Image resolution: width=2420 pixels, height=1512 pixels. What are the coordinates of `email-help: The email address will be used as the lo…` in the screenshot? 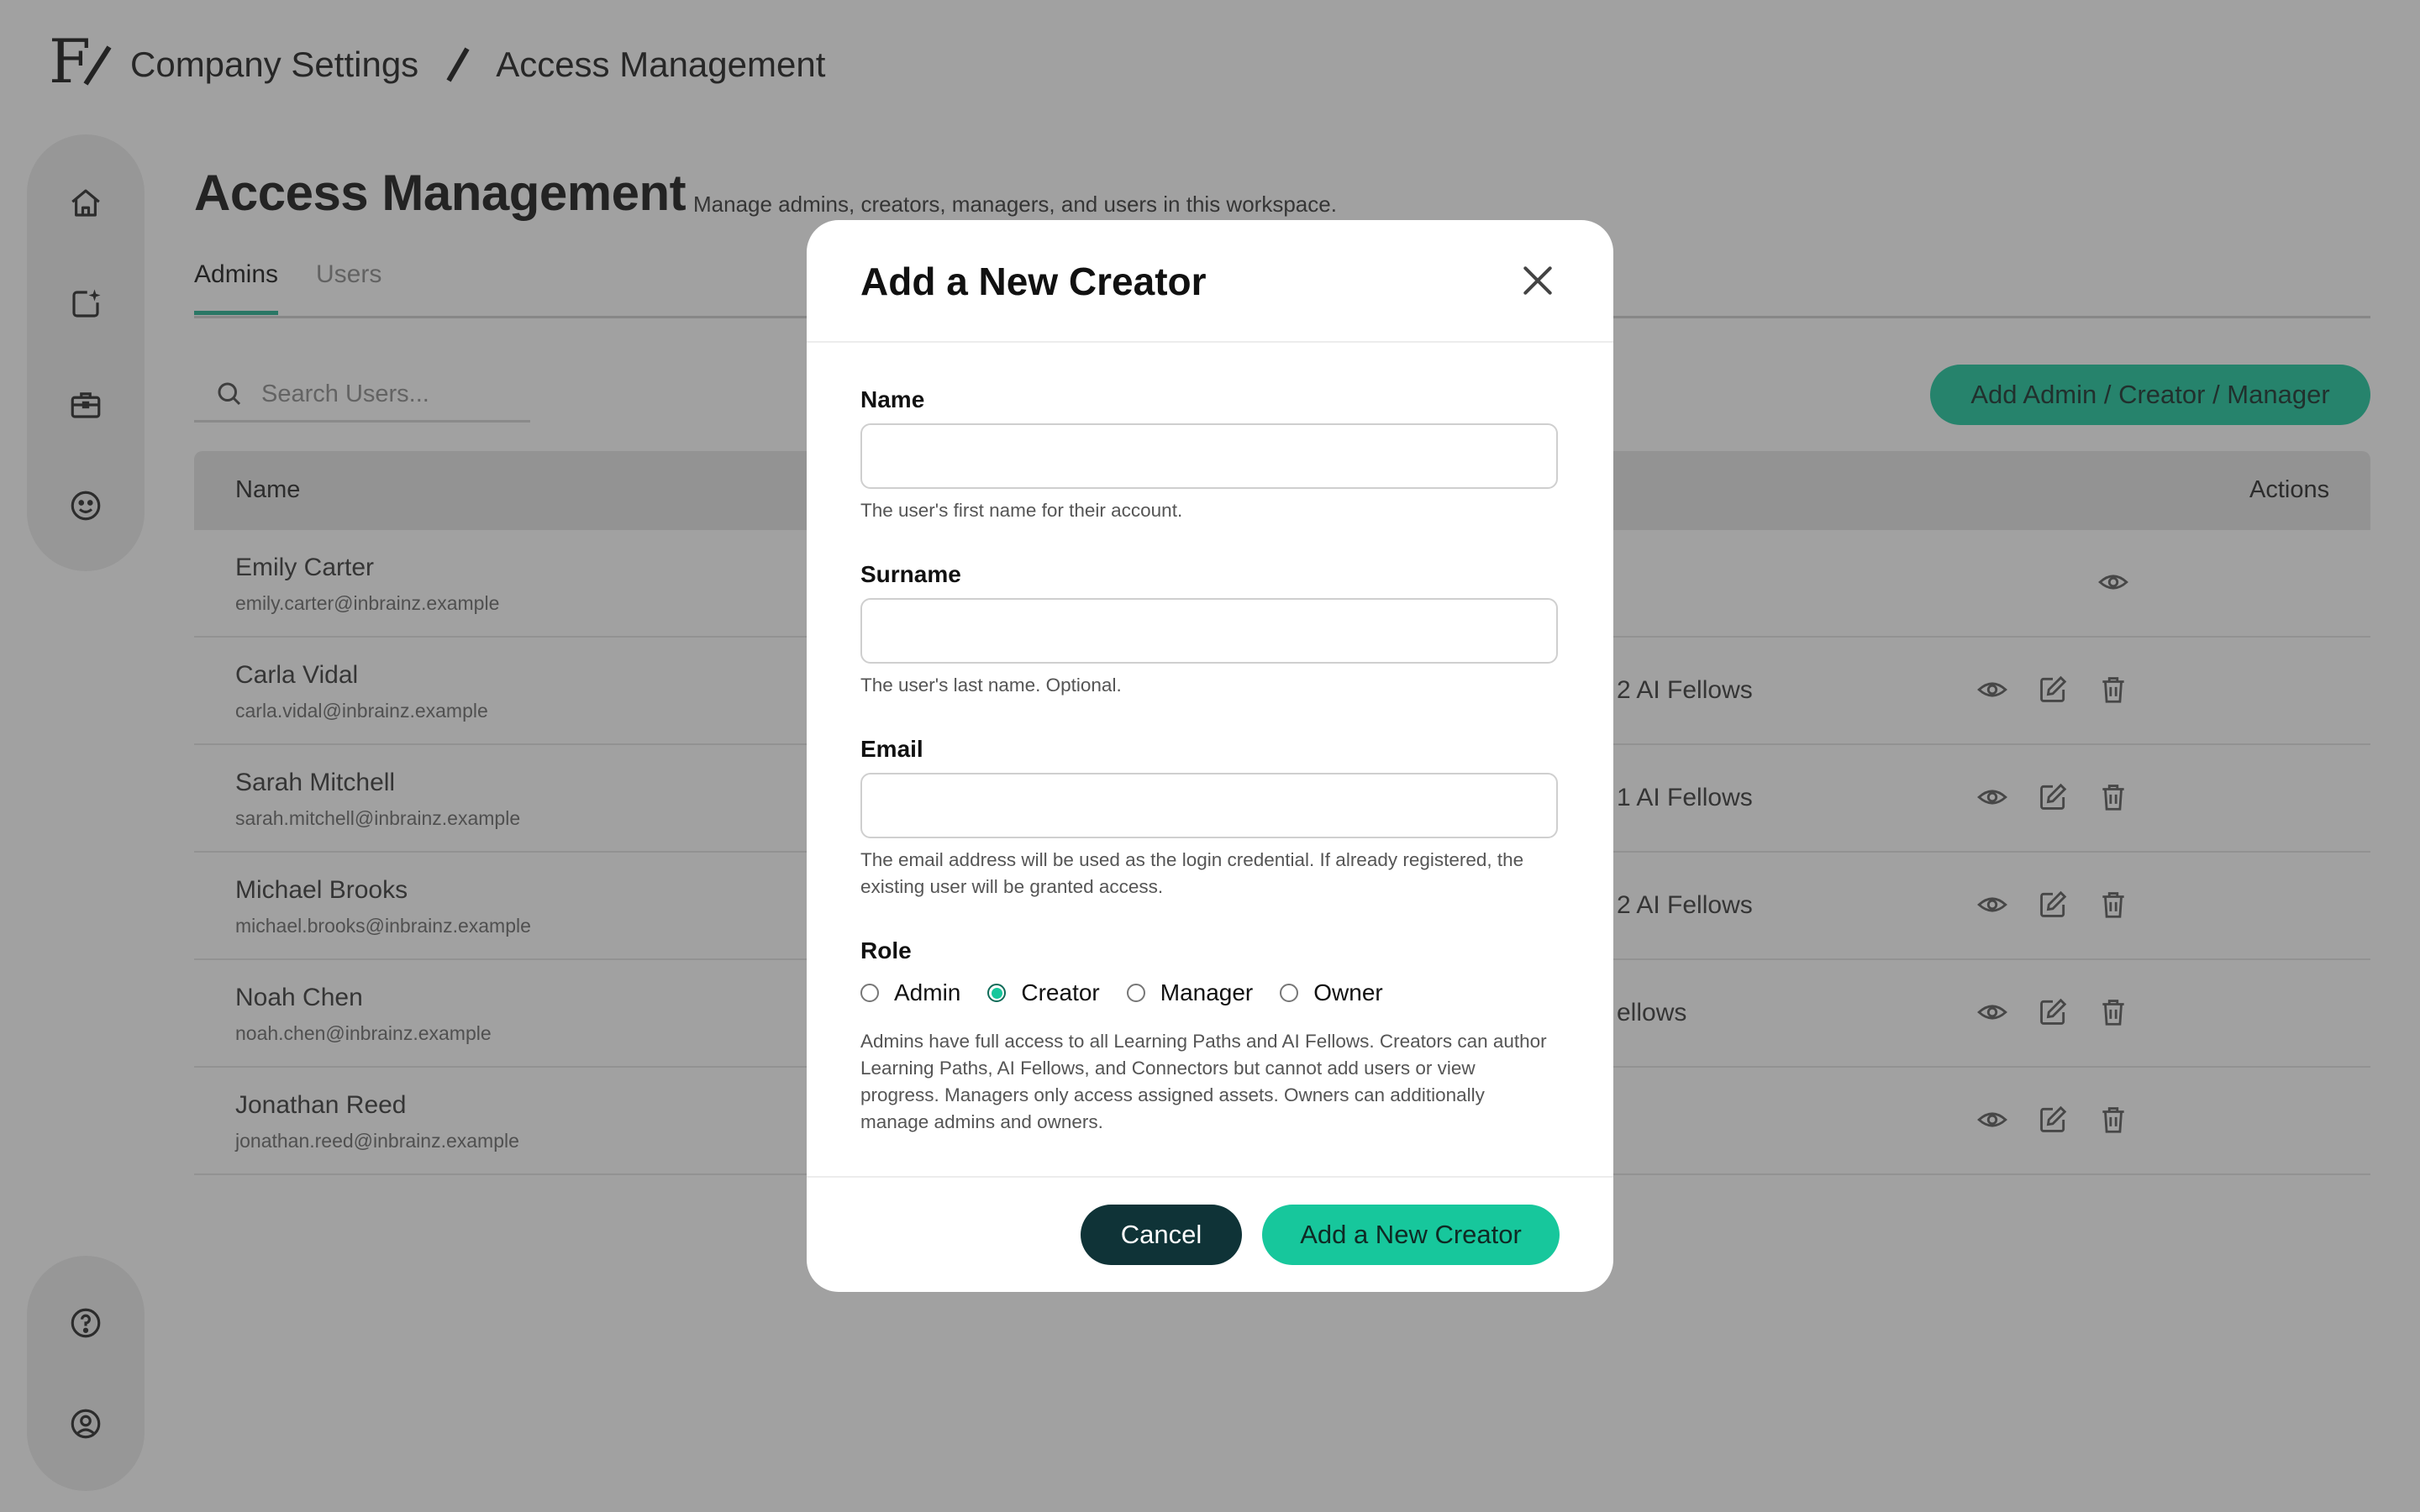 It's located at (1192, 873).